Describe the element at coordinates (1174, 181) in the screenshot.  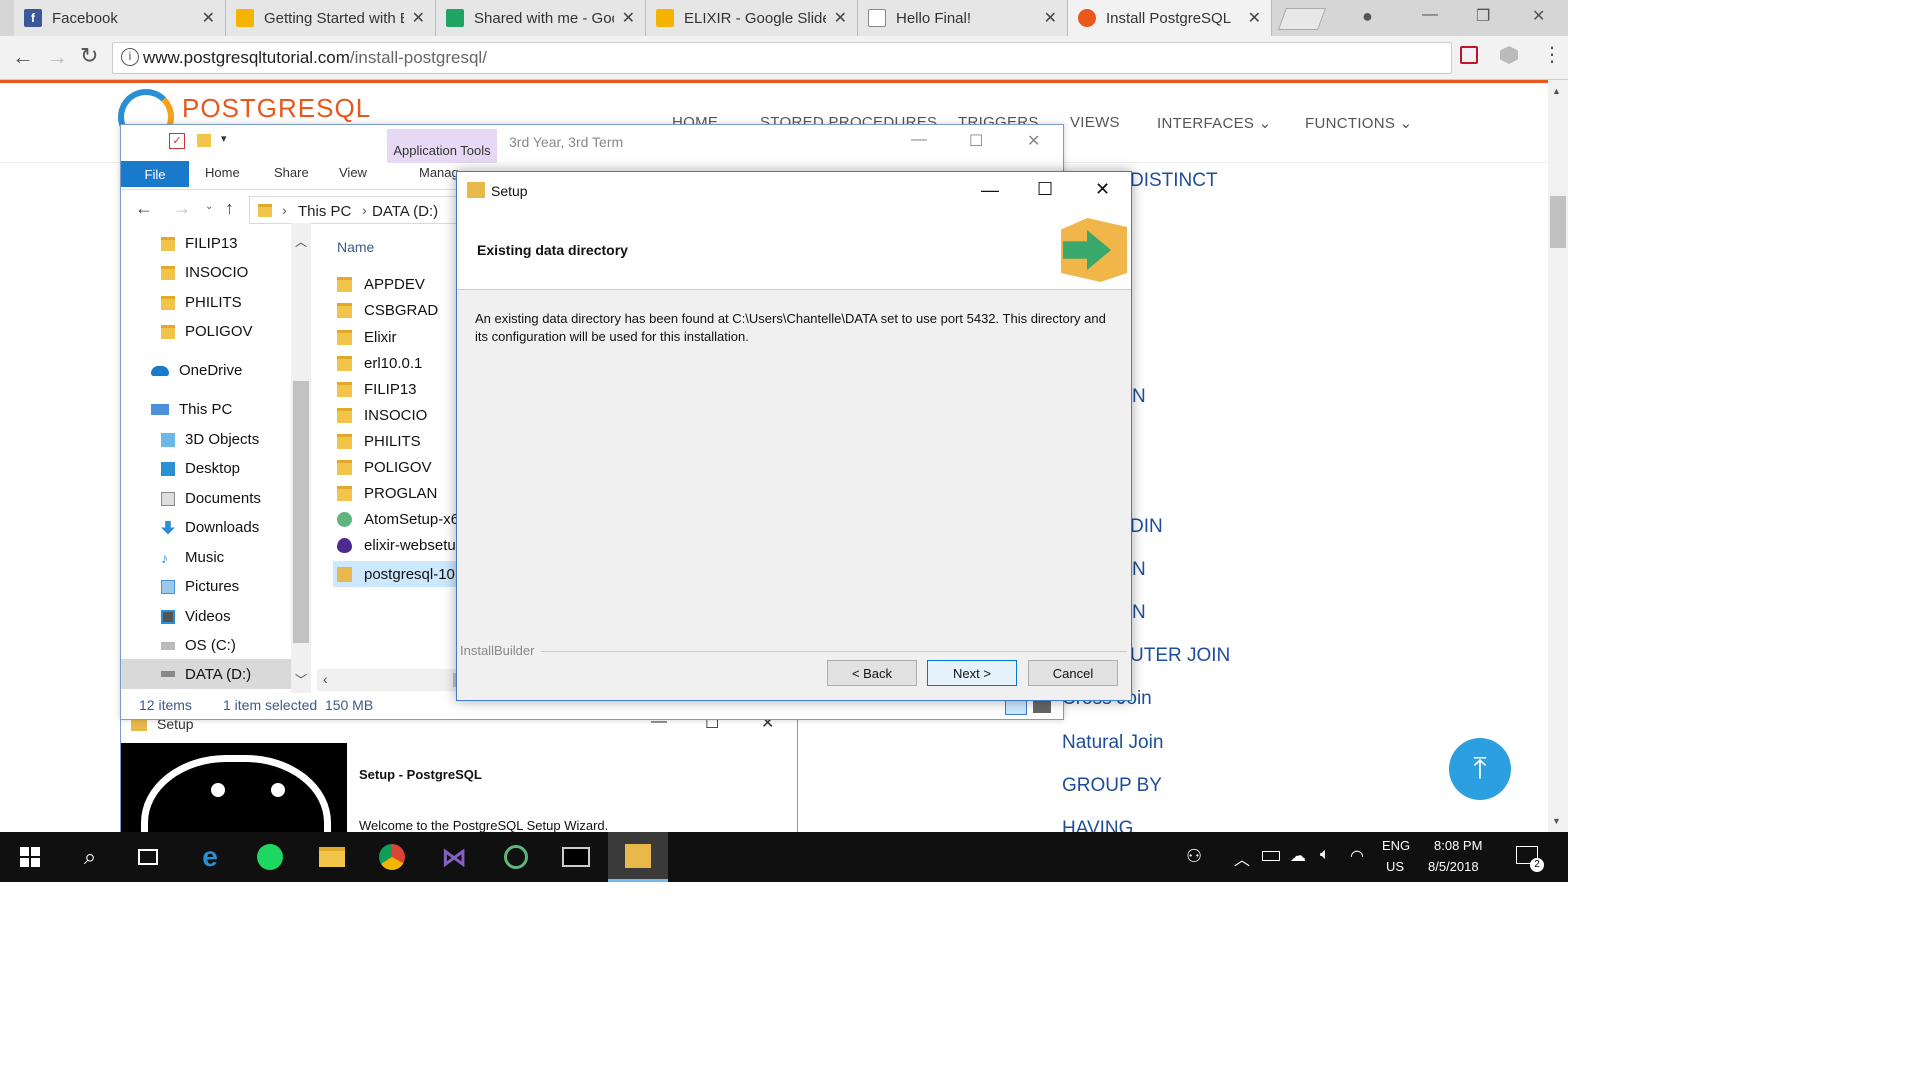
I see `sidebar-link-distinct: DISTINCT` at that location.